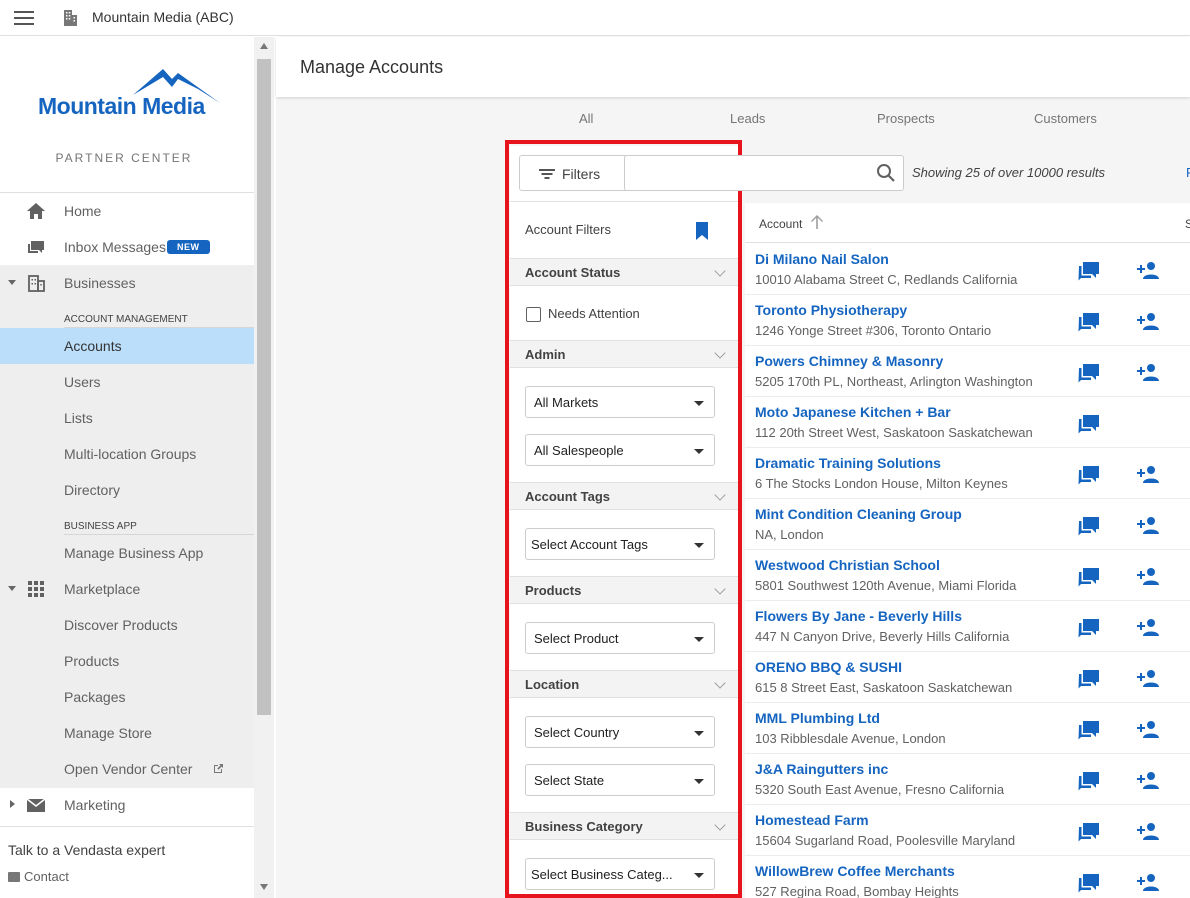  What do you see at coordinates (624, 201) in the screenshot?
I see `divider` at bounding box center [624, 201].